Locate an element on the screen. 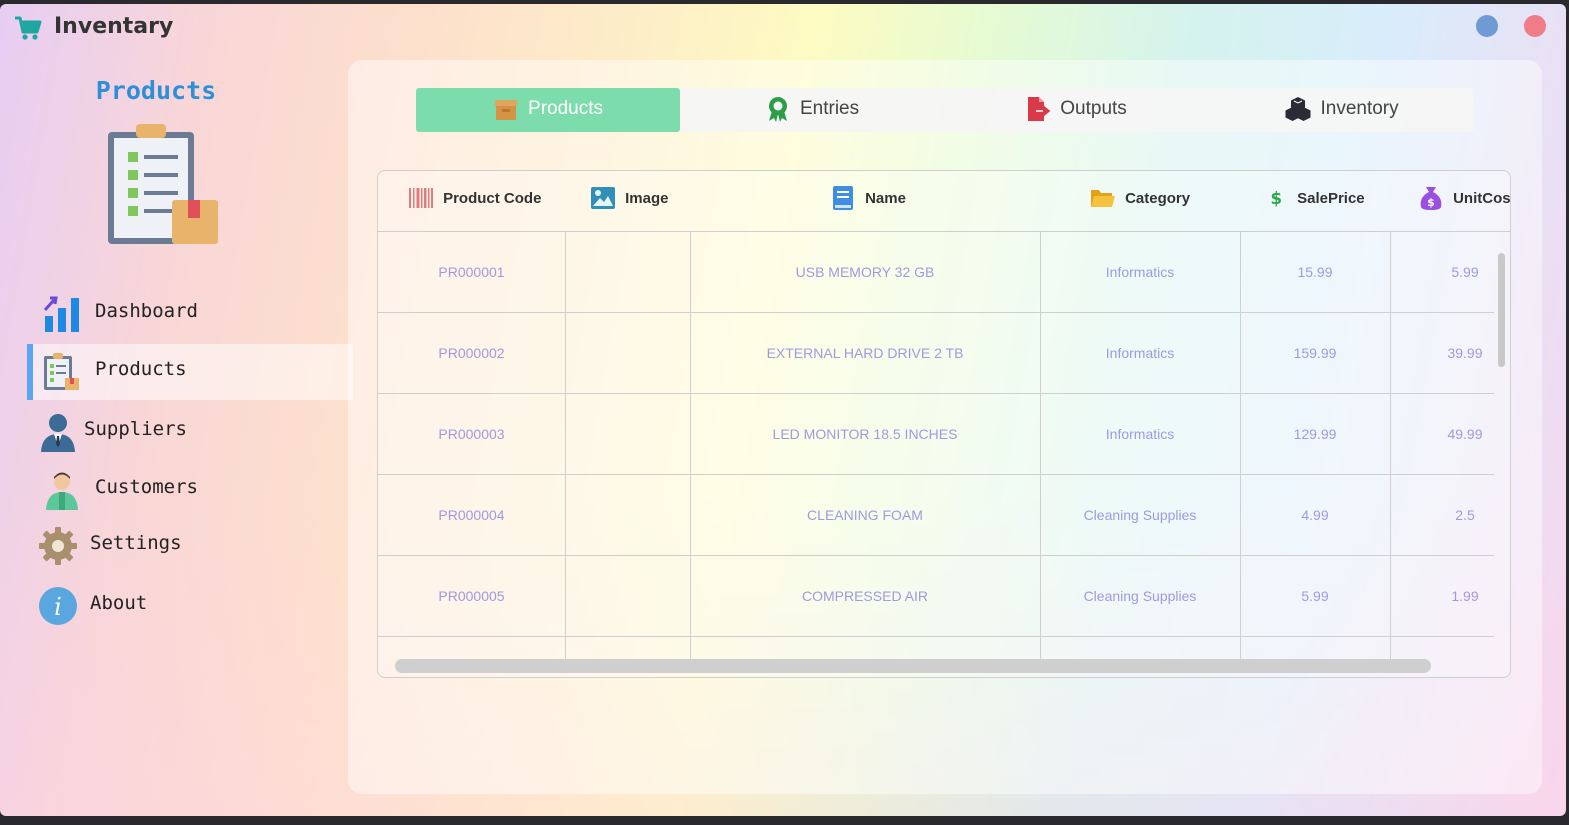  svg-text: i is located at coordinates (58, 607).